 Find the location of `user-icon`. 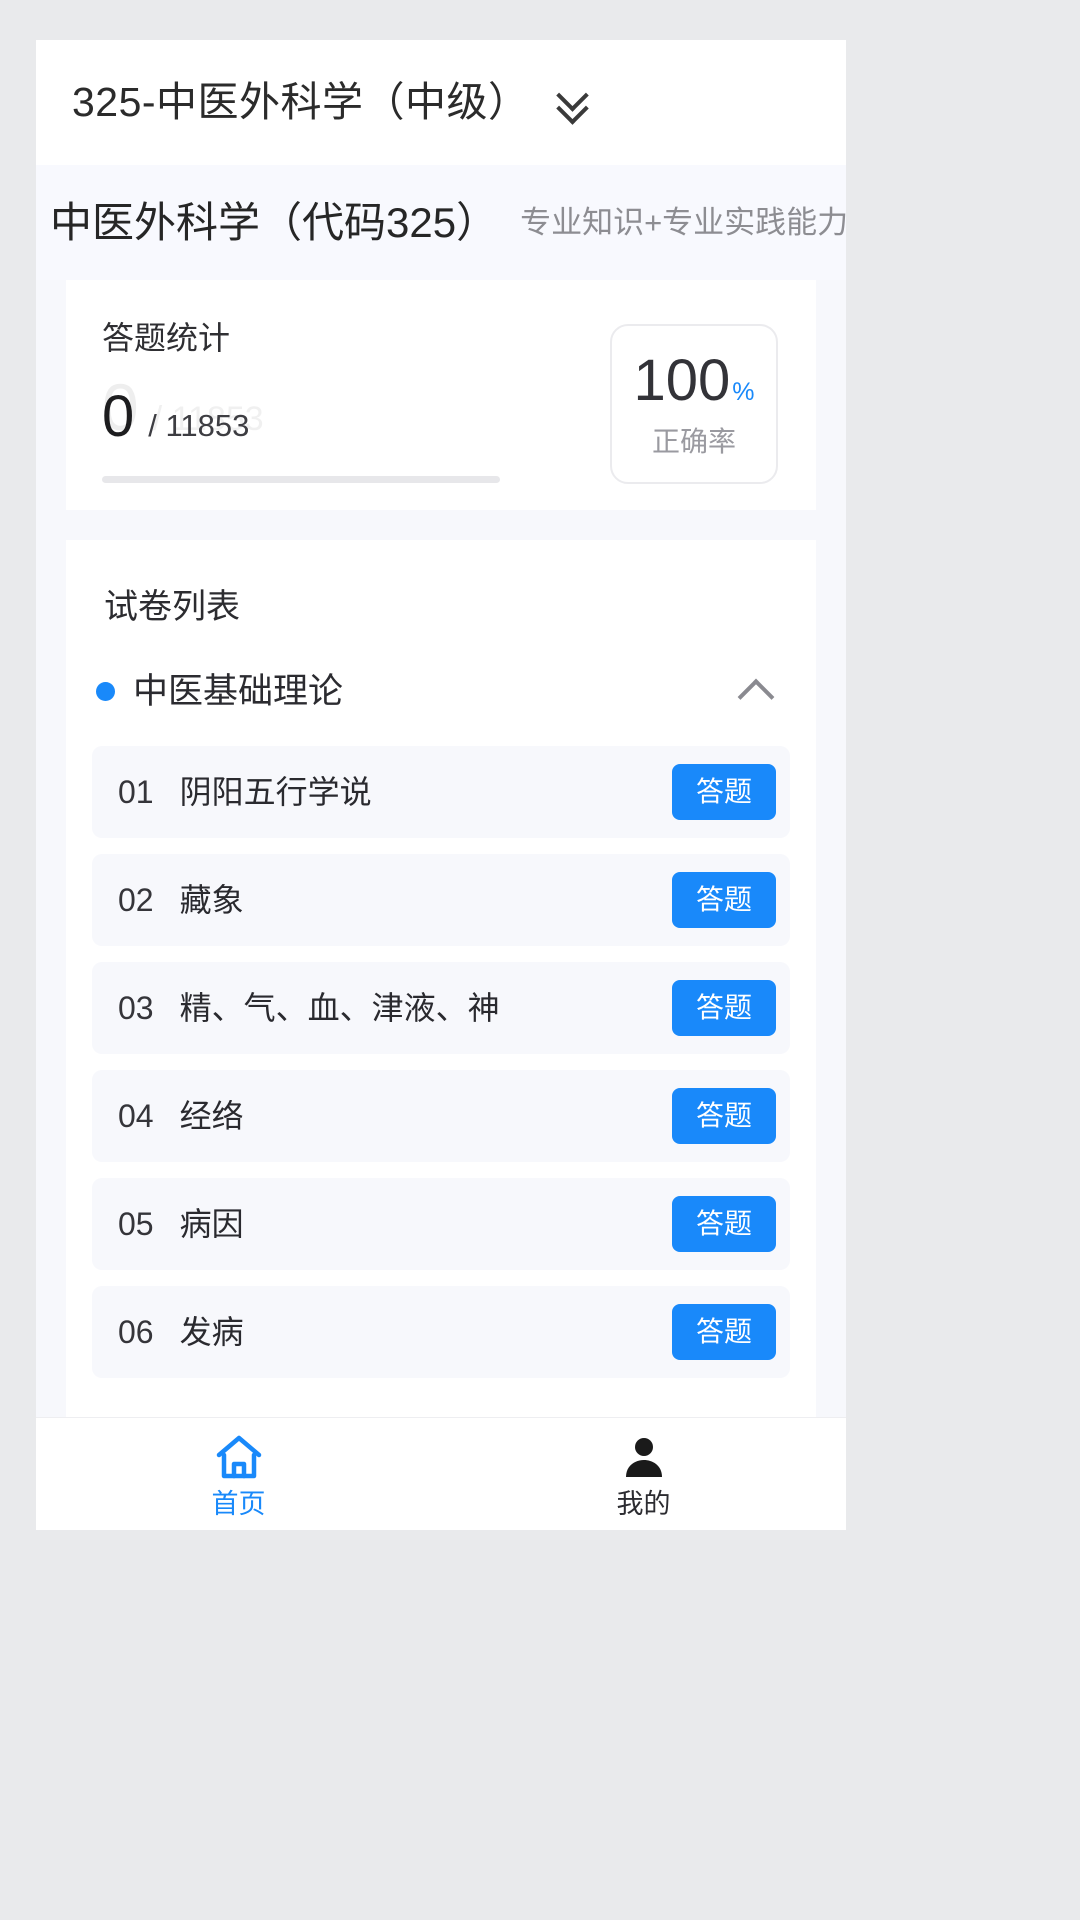

user-icon is located at coordinates (644, 1457).